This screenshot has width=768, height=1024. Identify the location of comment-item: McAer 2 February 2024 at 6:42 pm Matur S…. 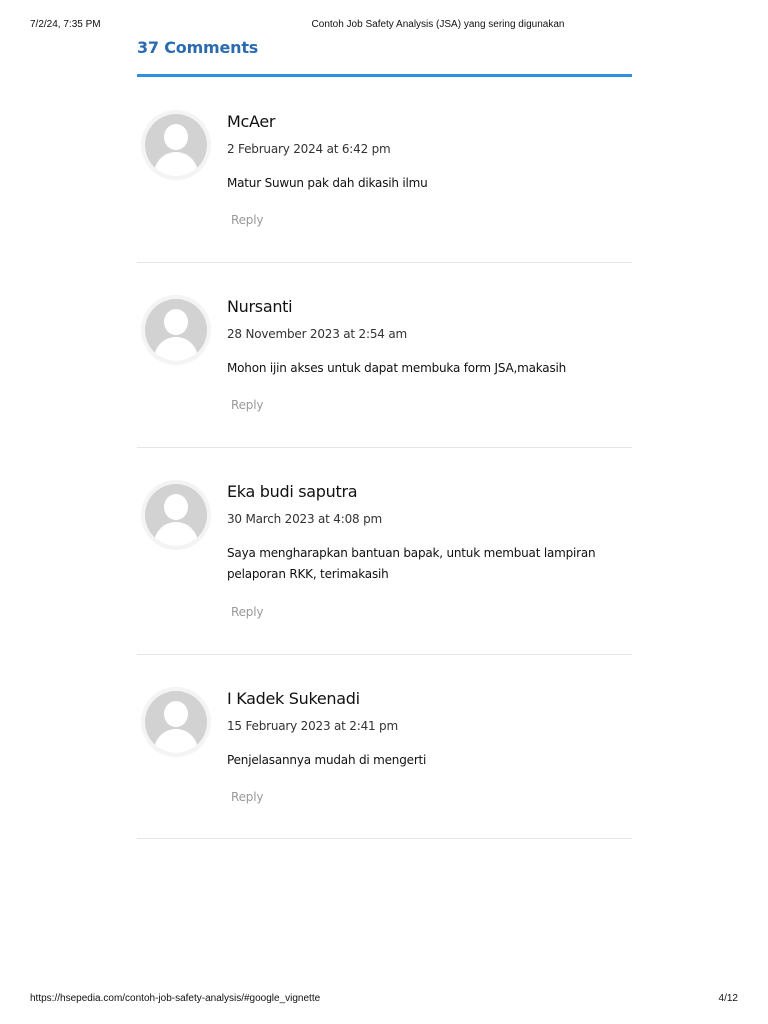
(384, 170).